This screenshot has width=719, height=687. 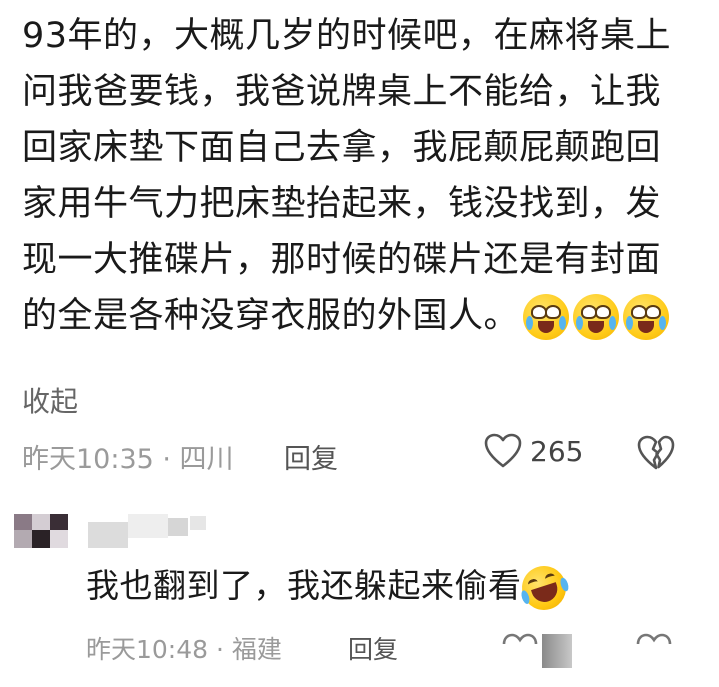 What do you see at coordinates (342, 92) in the screenshot?
I see `comment-line: 问我爸要钱，我爸说牌桌上不能给，让我` at bounding box center [342, 92].